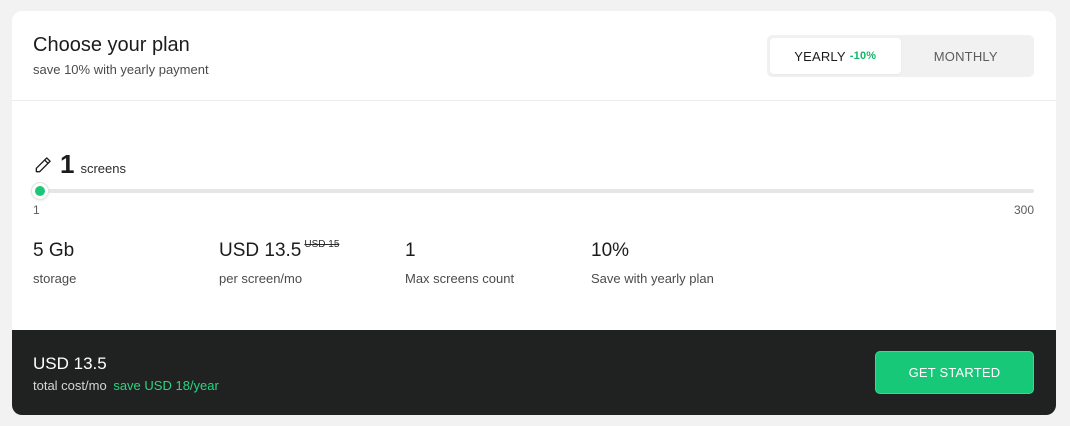  I want to click on page-title: Choose your plan, so click(111, 45).